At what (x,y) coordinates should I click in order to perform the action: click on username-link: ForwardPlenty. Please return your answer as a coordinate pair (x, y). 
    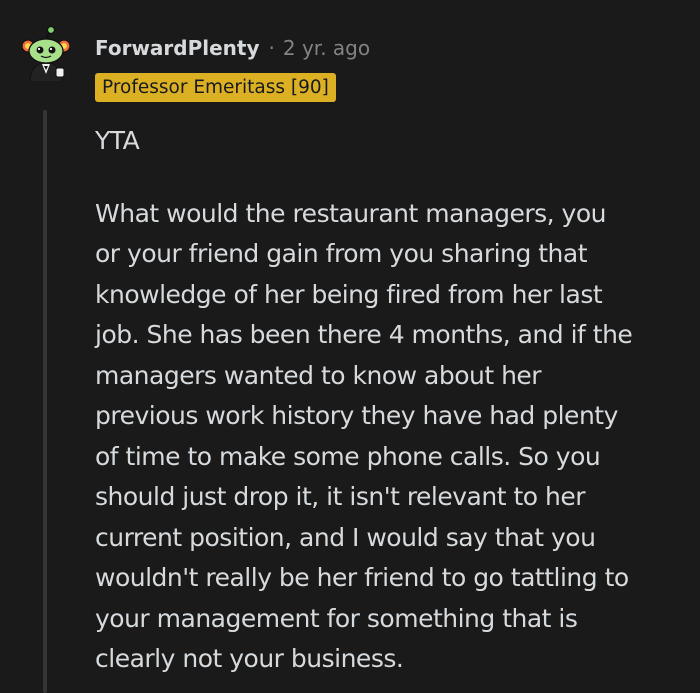
    Looking at the image, I should click on (177, 48).